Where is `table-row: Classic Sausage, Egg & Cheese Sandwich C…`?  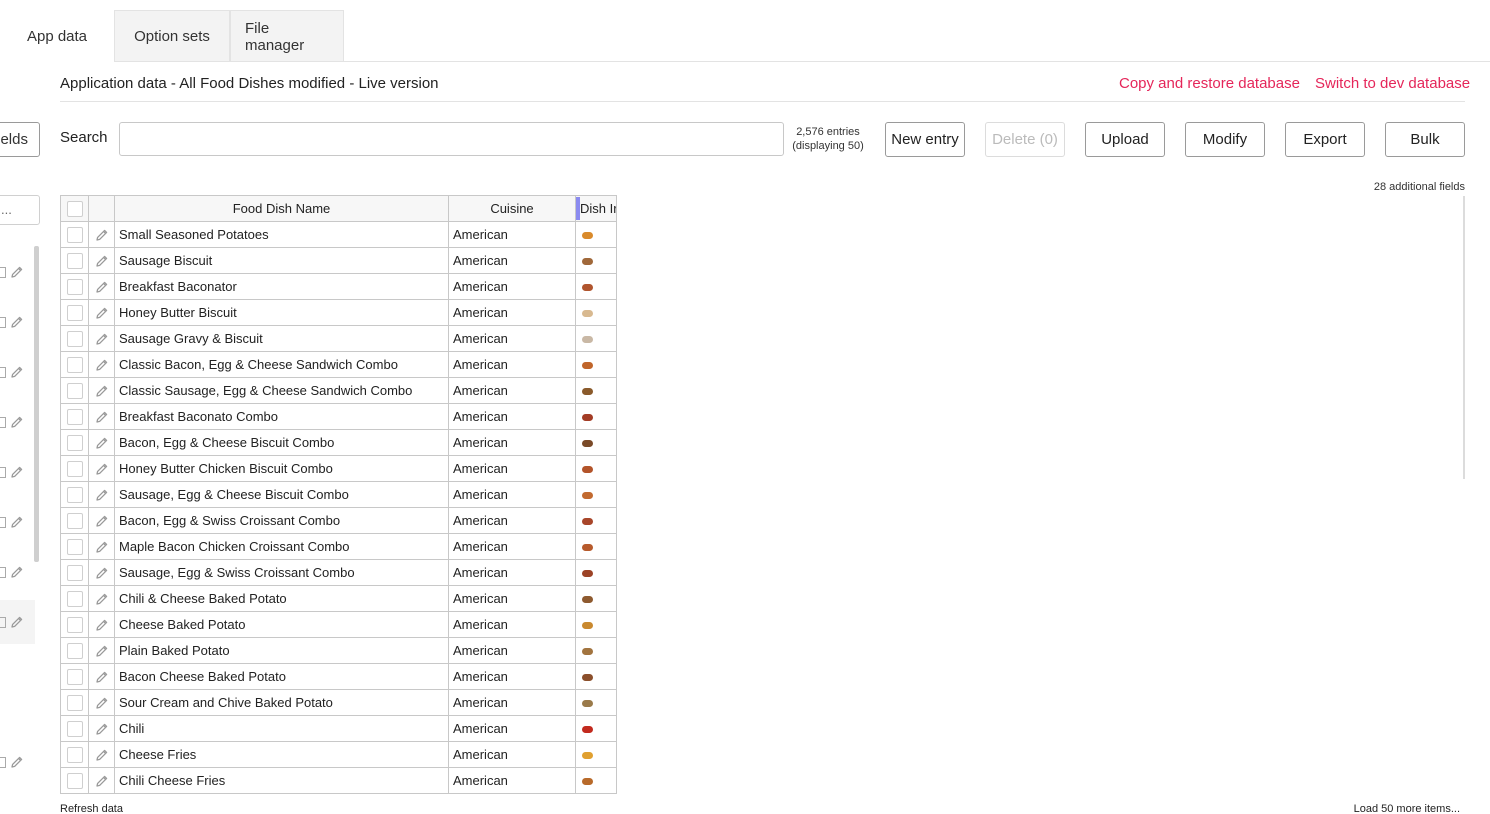
table-row: Classic Sausage, Egg & Cheese Sandwich C… is located at coordinates (338, 390).